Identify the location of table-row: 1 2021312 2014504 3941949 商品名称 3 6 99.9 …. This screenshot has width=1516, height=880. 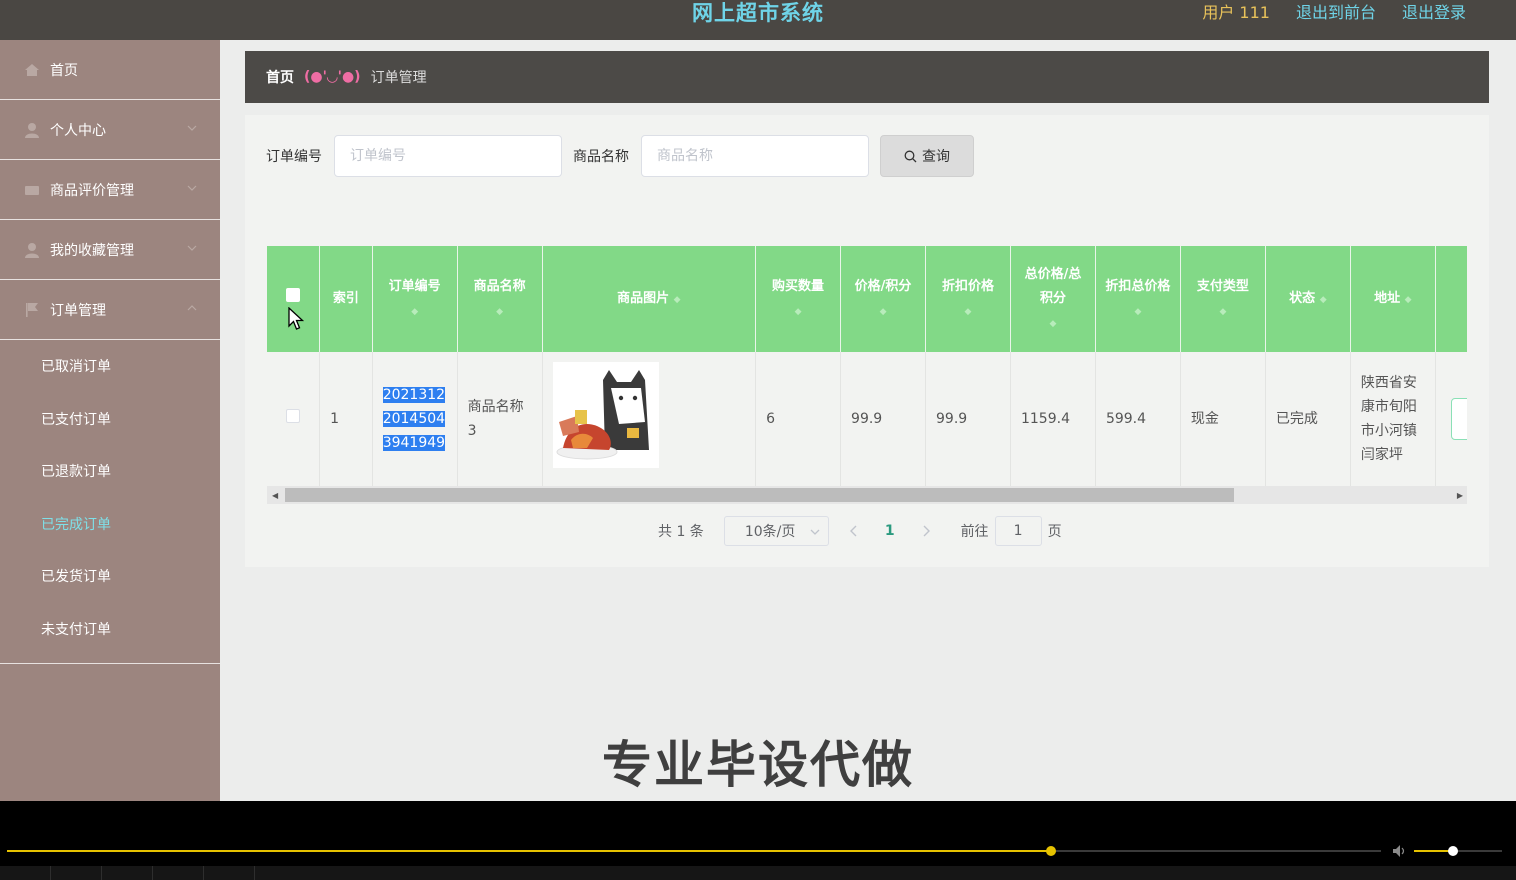
(867, 419).